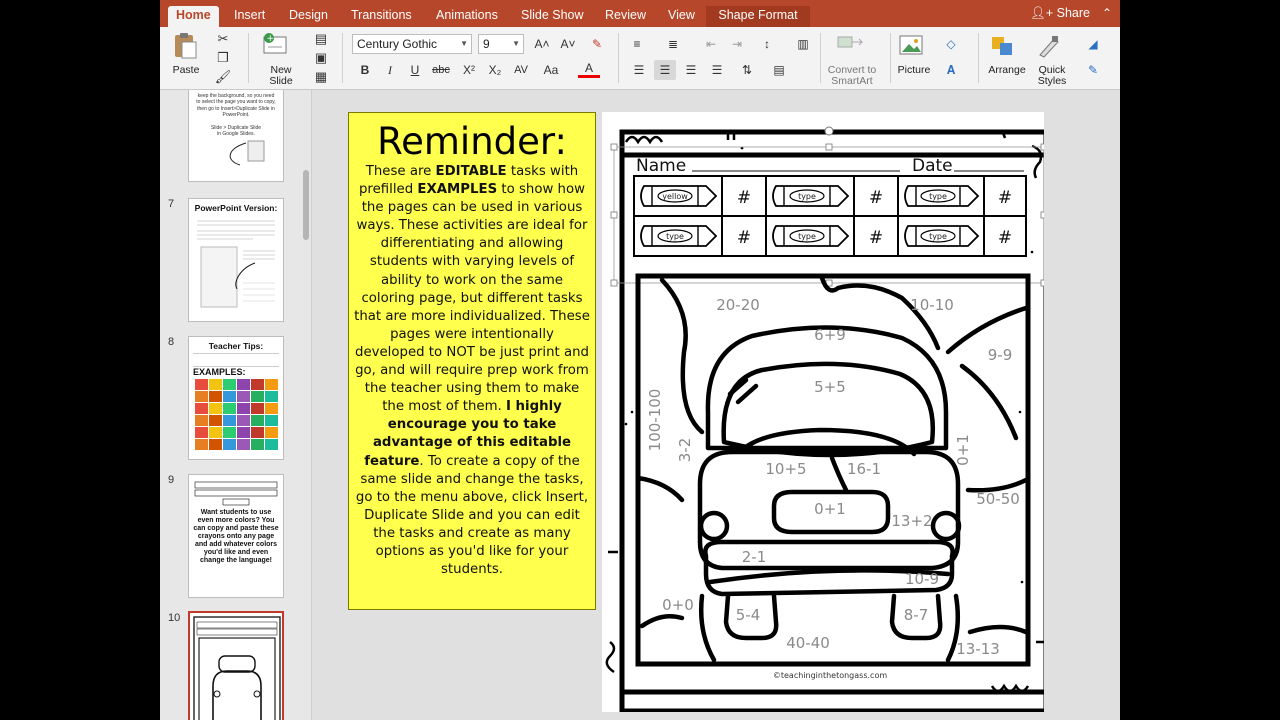  What do you see at coordinates (673, 44) in the screenshot?
I see `numbering-icon: ≣` at bounding box center [673, 44].